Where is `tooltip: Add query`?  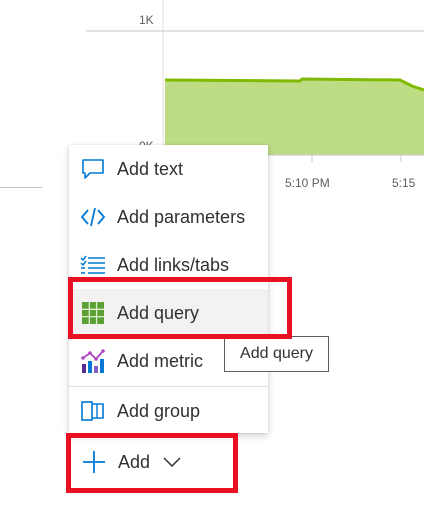
tooltip: Add query is located at coordinates (276, 354).